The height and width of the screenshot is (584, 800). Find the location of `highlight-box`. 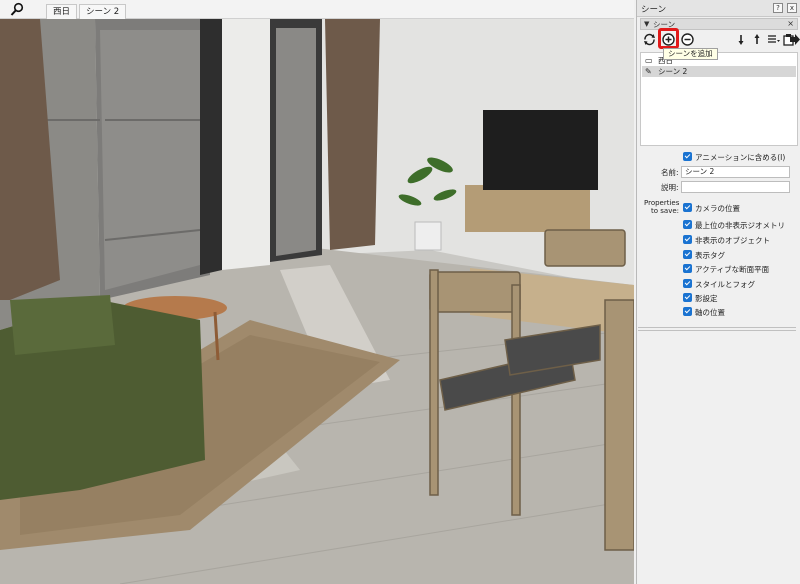

highlight-box is located at coordinates (668, 38).